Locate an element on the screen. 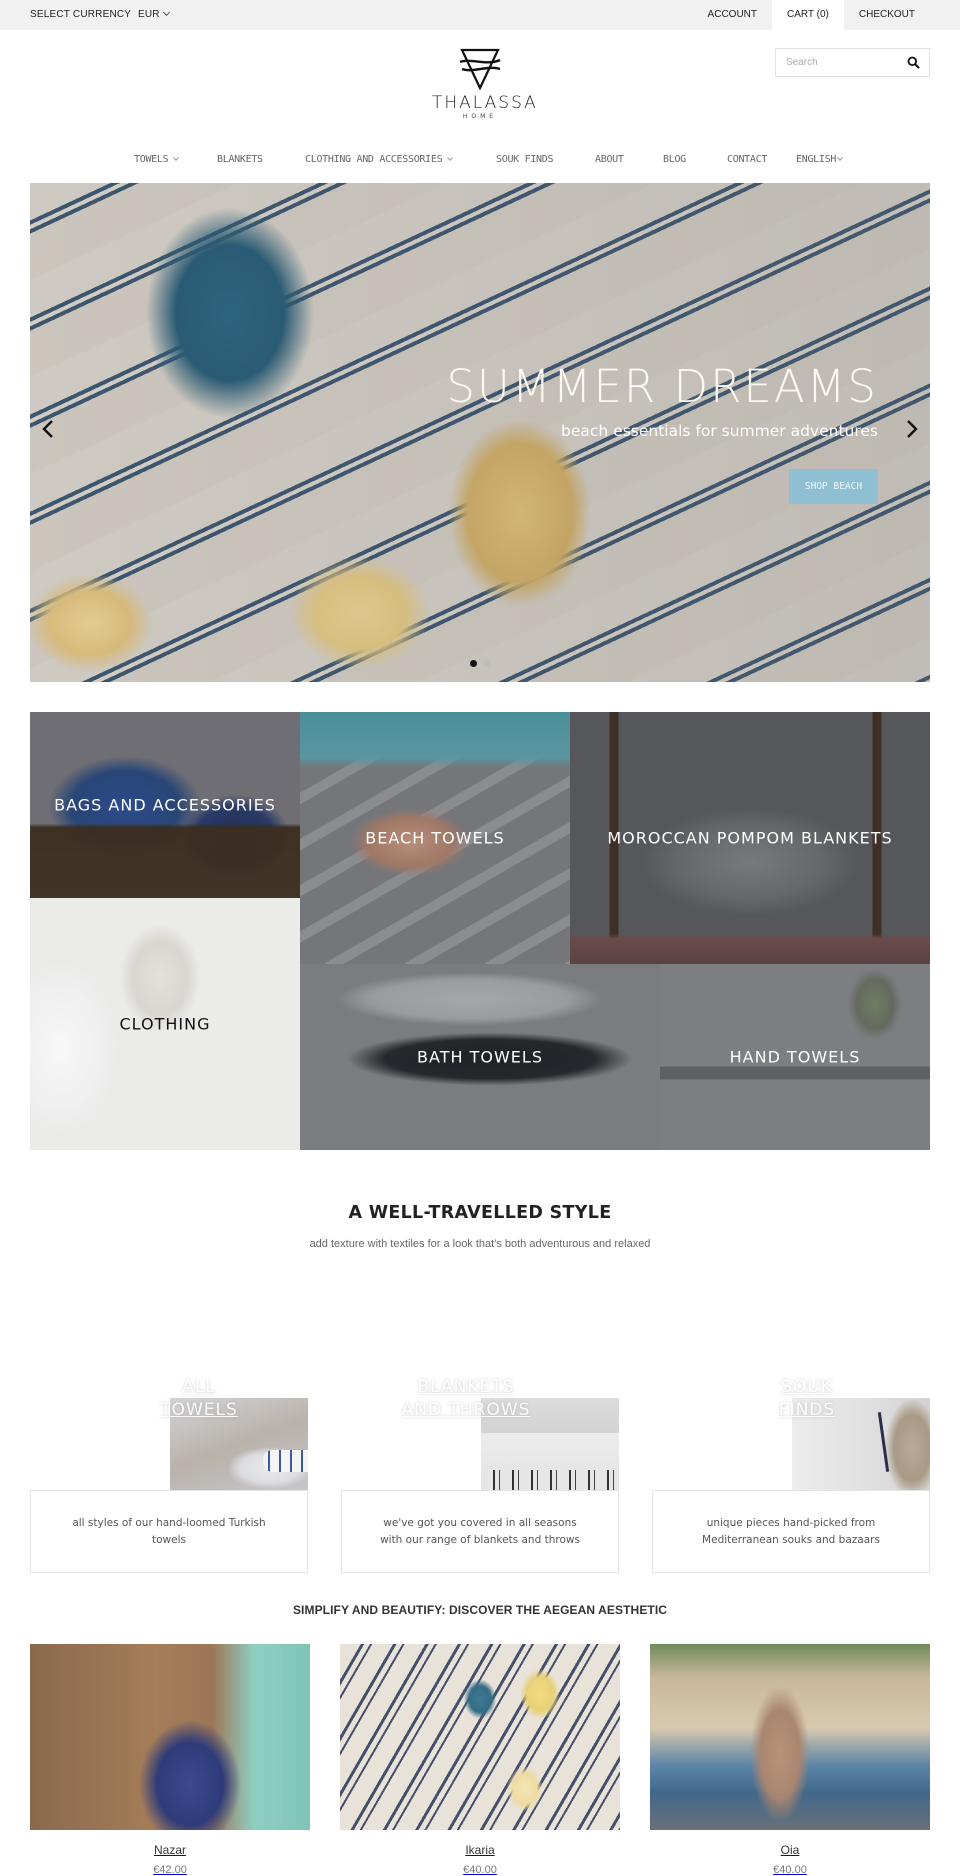 This screenshot has height=1876, width=960. category-label: MOROCCAN POMPOM BLANKETS is located at coordinates (750, 838).